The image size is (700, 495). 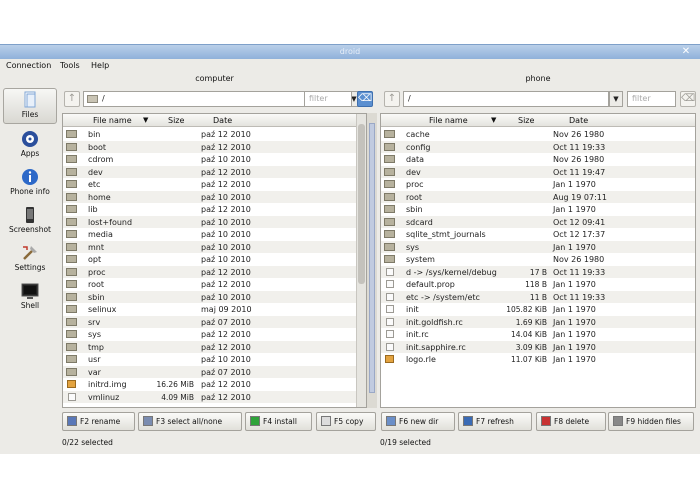 I want to click on file-size: 11 B, so click(x=538, y=297).